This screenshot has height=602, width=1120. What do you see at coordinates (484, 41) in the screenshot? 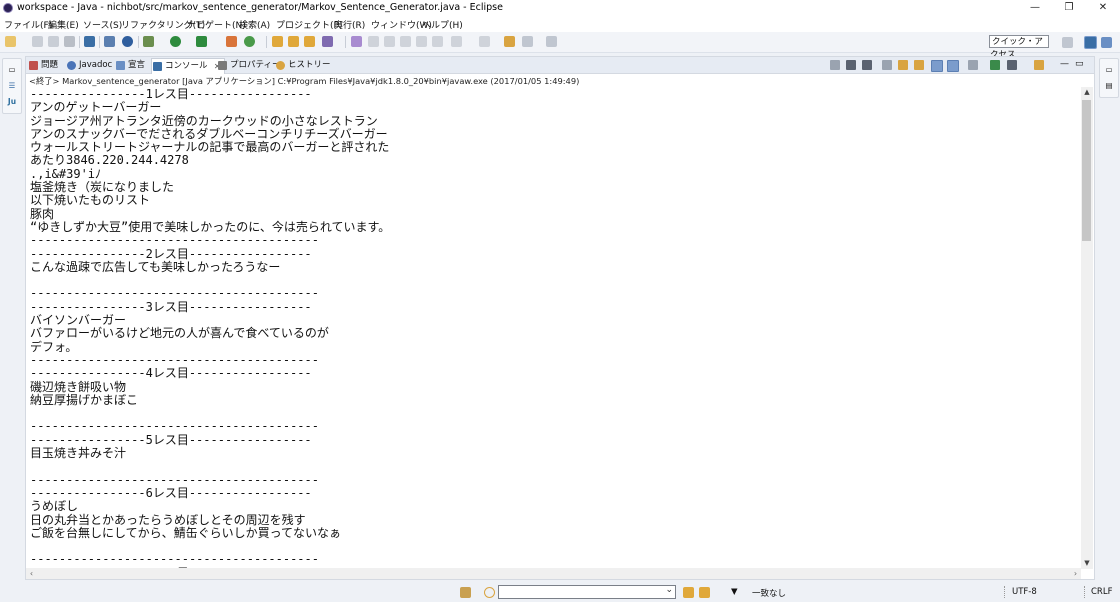
I see `prev-annotation-icon` at bounding box center [484, 41].